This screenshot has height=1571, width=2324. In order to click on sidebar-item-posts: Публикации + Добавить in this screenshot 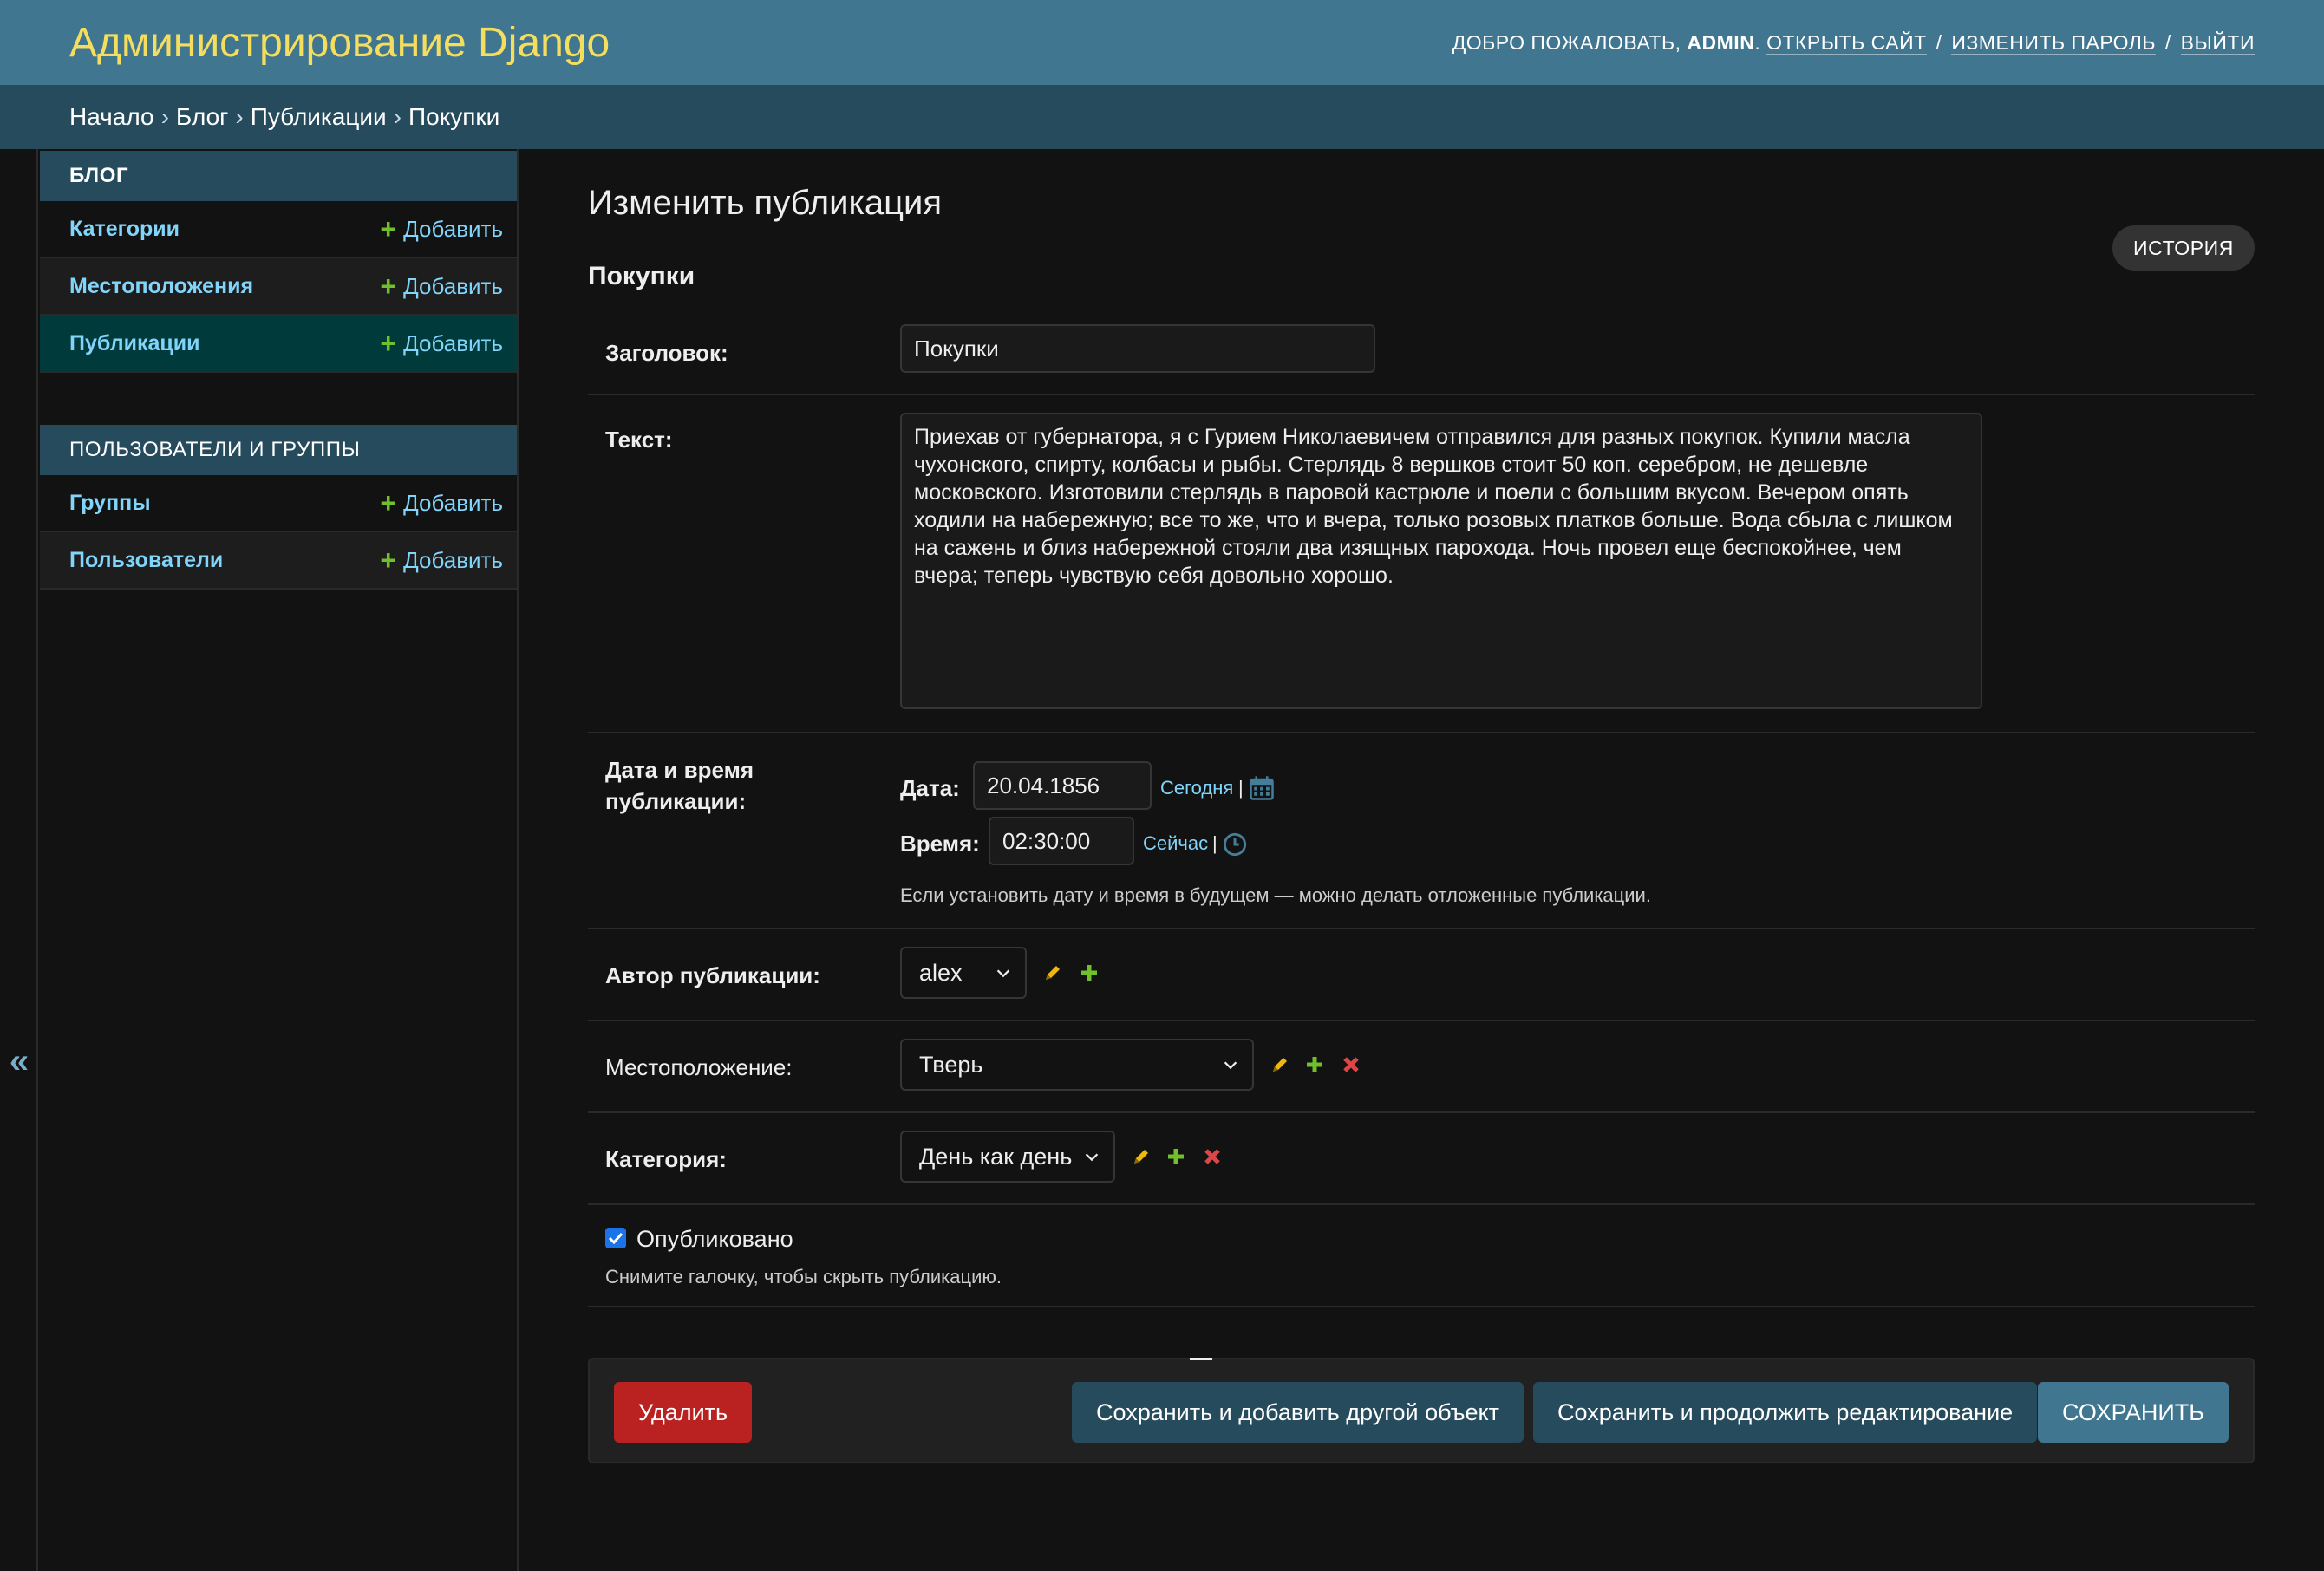, I will do `click(278, 345)`.